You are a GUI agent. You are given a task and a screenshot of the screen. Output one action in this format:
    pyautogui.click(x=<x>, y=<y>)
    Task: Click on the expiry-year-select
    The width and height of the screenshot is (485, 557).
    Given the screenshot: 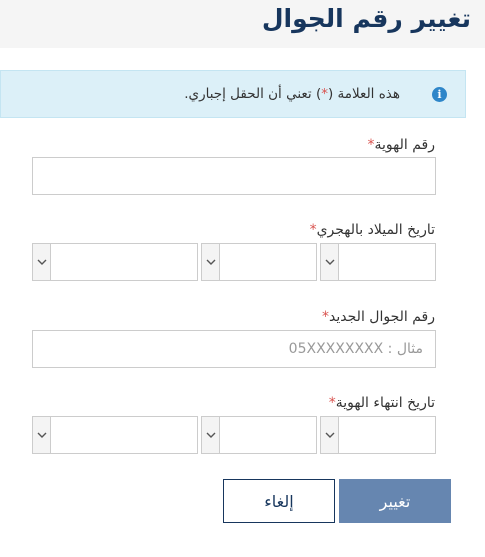 What is the action you would take?
    pyautogui.click(x=115, y=435)
    